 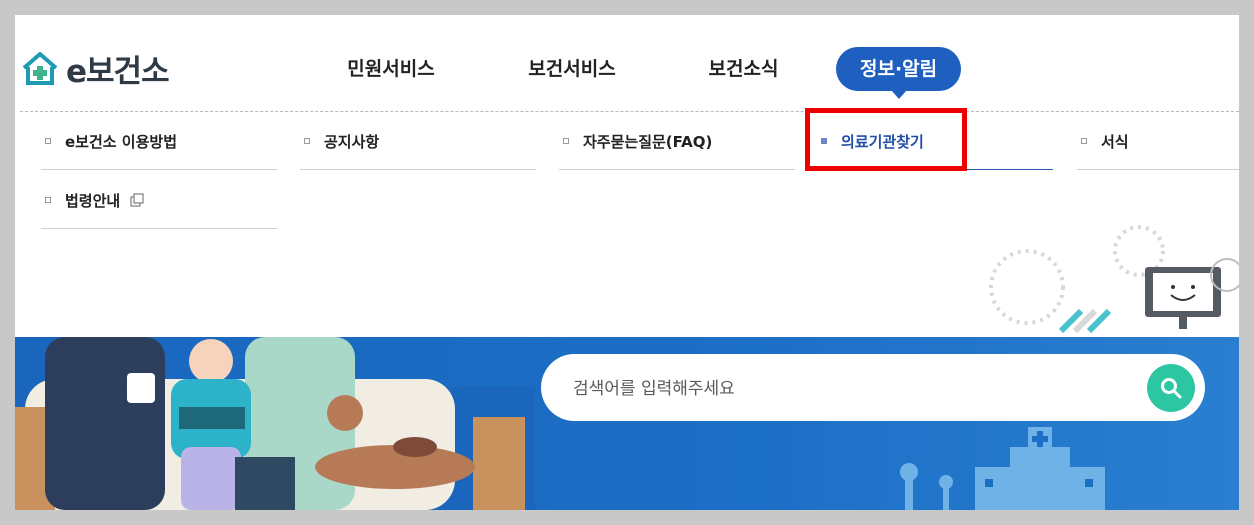 I want to click on submenu-label: 자주묻는질문(FAQ), so click(x=648, y=141).